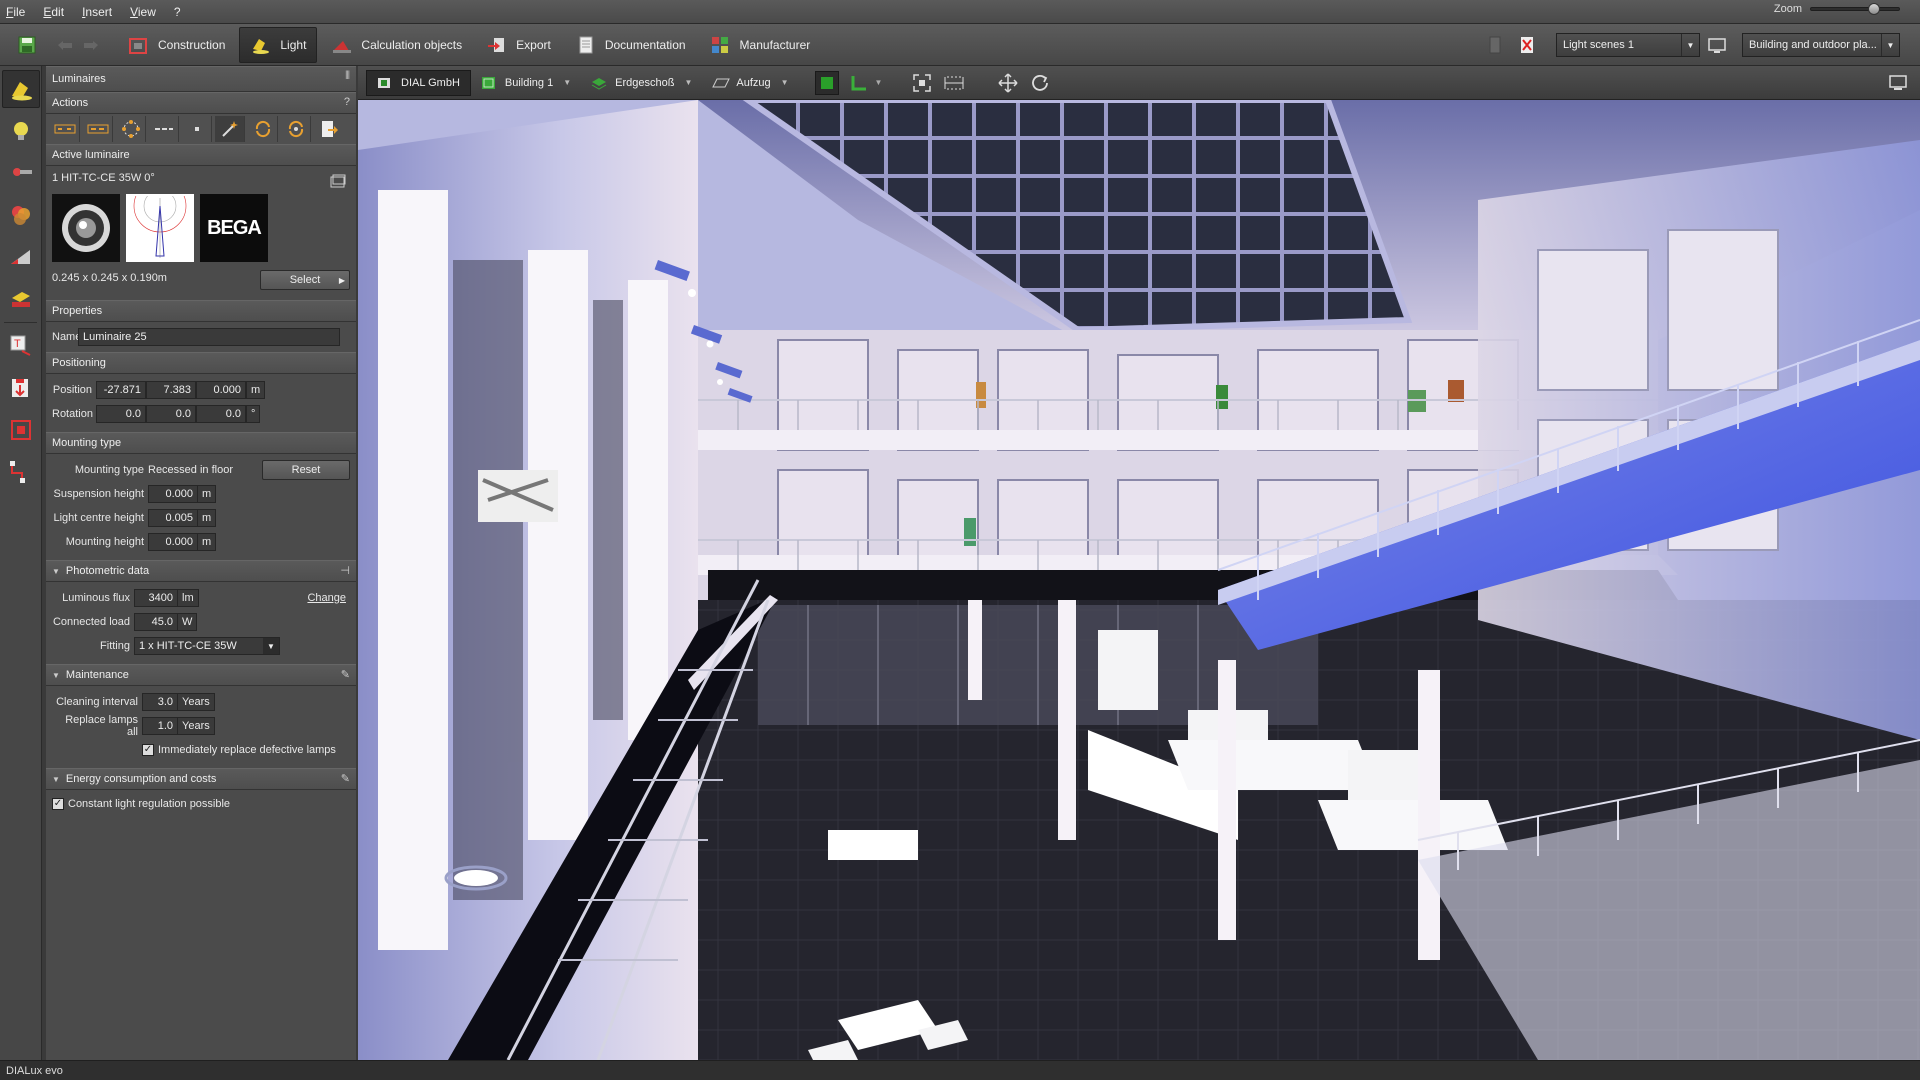 This screenshot has width=1920, height=1080. I want to click on text-tool-icon: T, so click(20, 345).